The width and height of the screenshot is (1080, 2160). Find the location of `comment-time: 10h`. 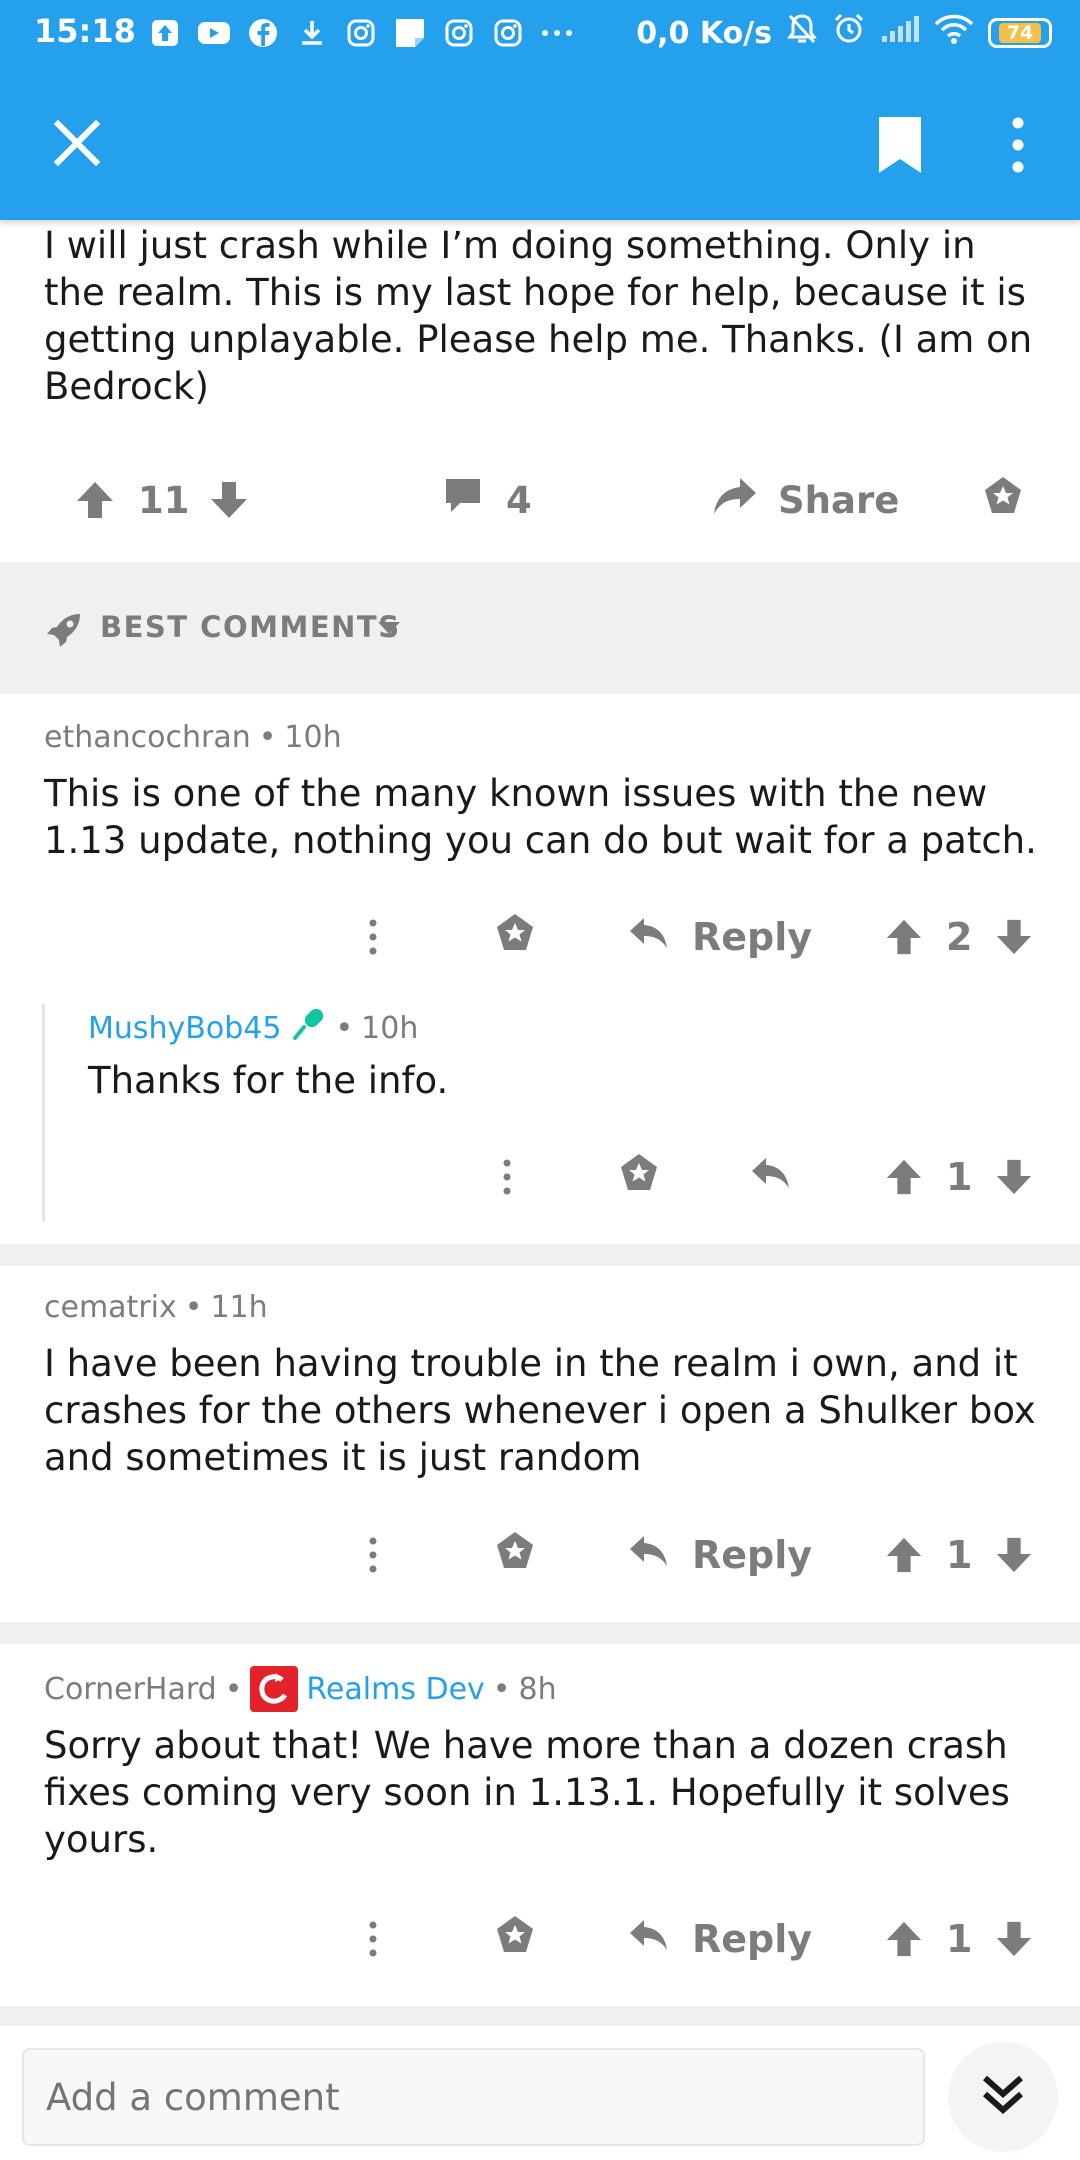

comment-time: 10h is located at coordinates (313, 737).